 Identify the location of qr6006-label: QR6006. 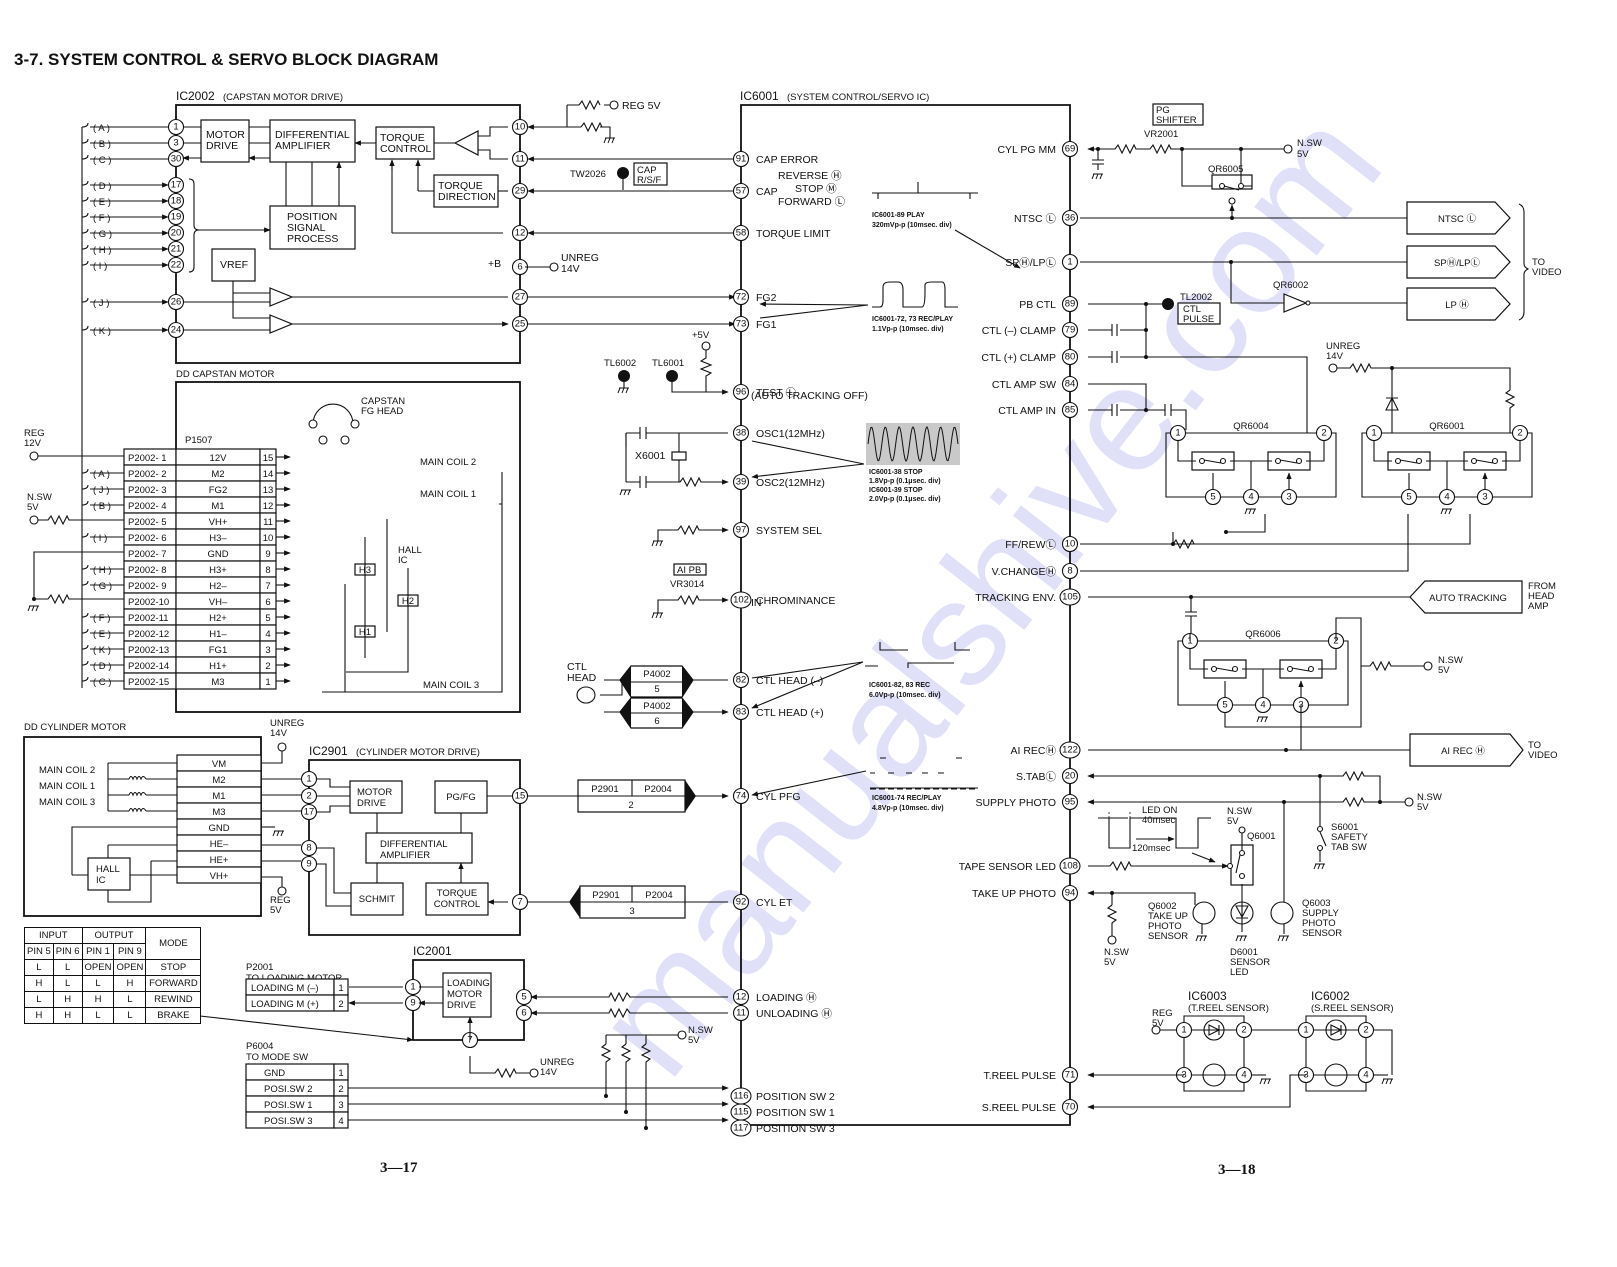
(1262, 634).